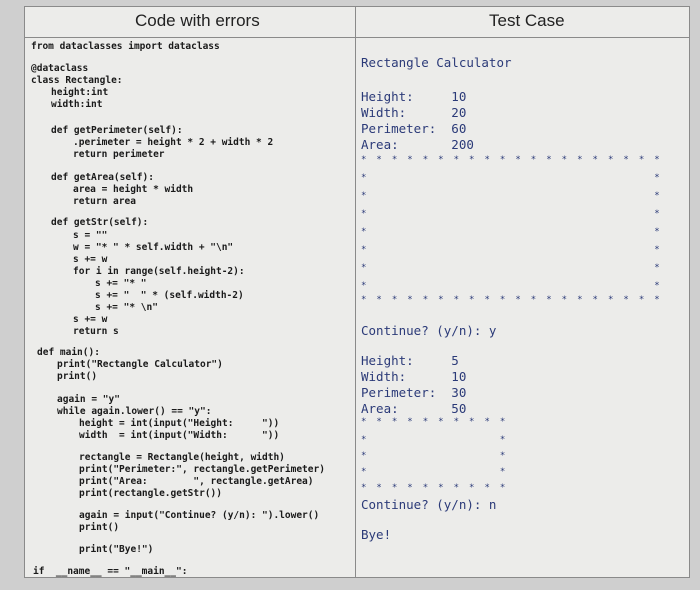  What do you see at coordinates (414, 376) in the screenshot?
I see `output-line: Width: 10` at bounding box center [414, 376].